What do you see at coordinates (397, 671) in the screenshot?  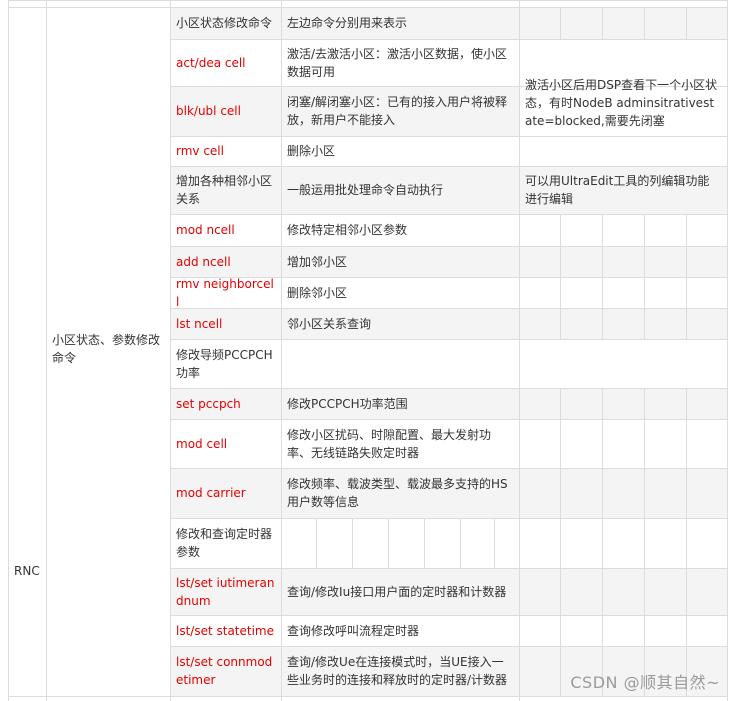 I see `command-description: 查询/修改Ue在连接模式时，当UE接入一些业务时的连接和释放时的定时器/计数器` at bounding box center [397, 671].